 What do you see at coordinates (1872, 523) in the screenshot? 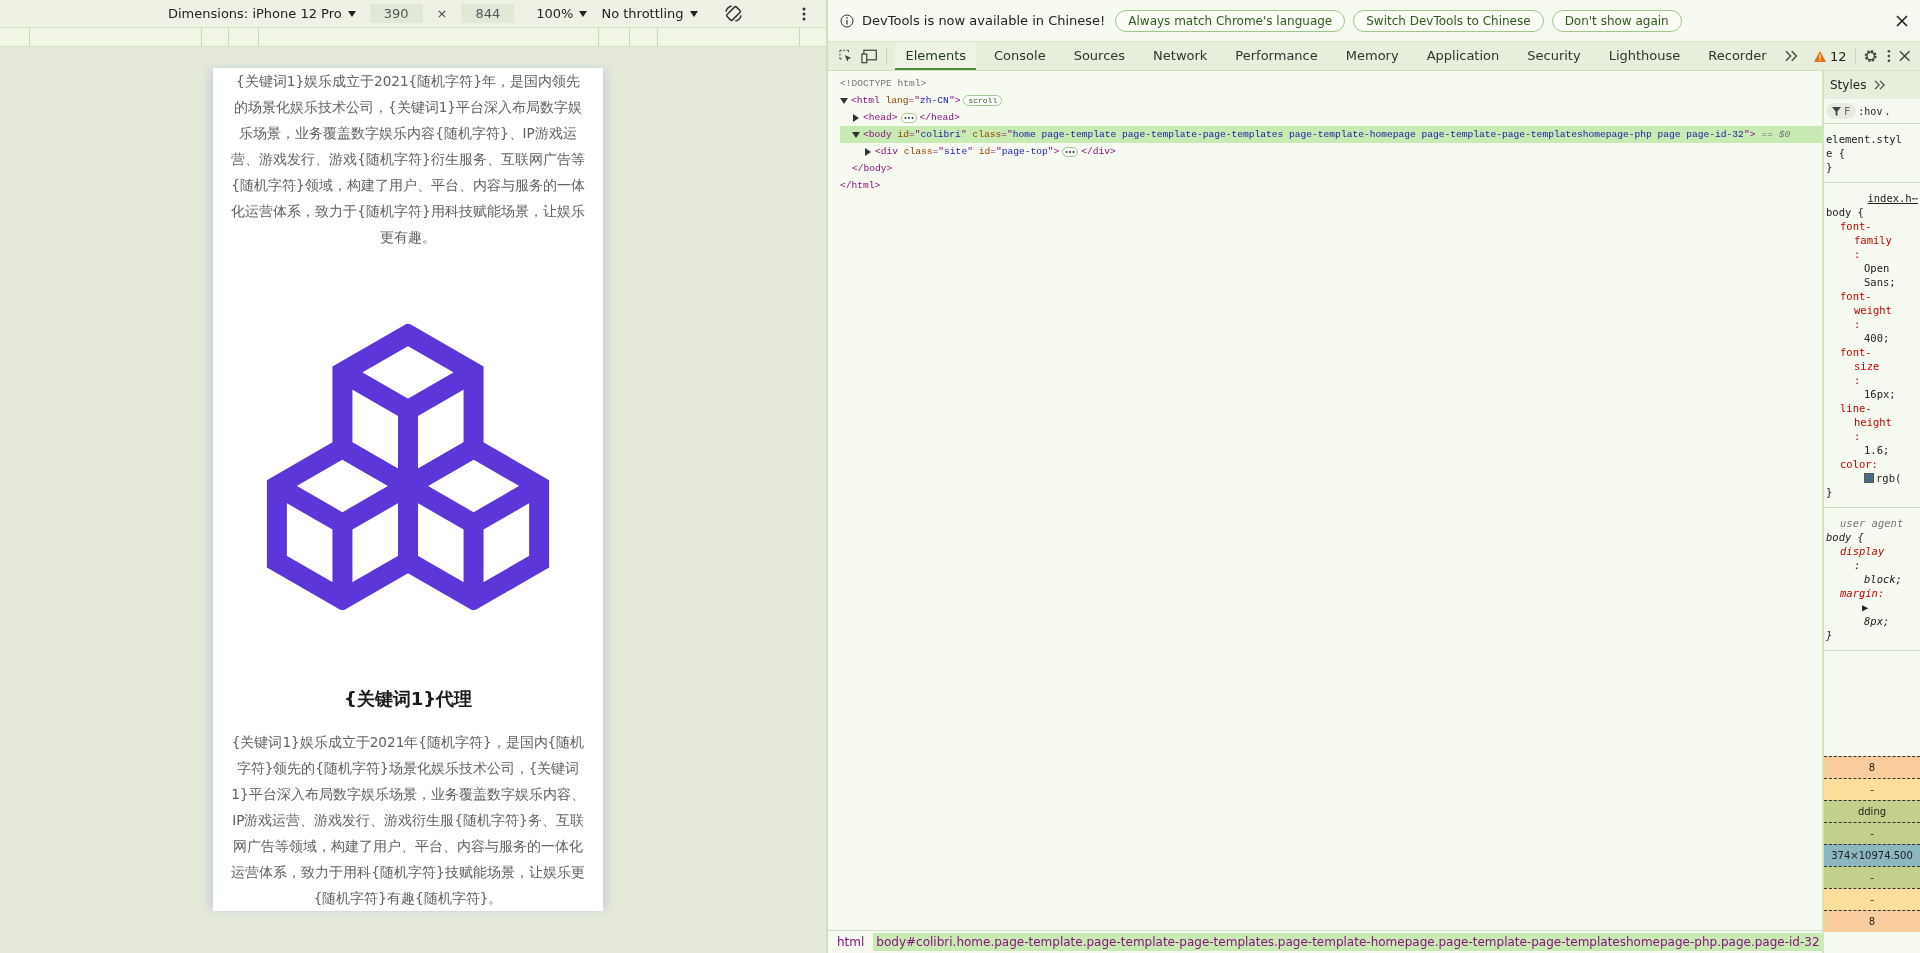
I see `css-text: user agent` at bounding box center [1872, 523].